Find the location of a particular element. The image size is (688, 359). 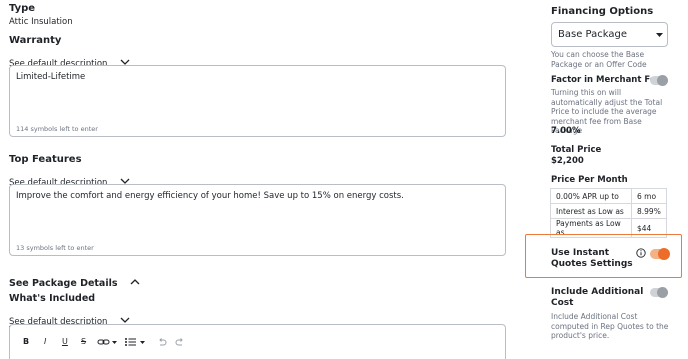

merchant-fee-value: 7.00% is located at coordinates (566, 131).